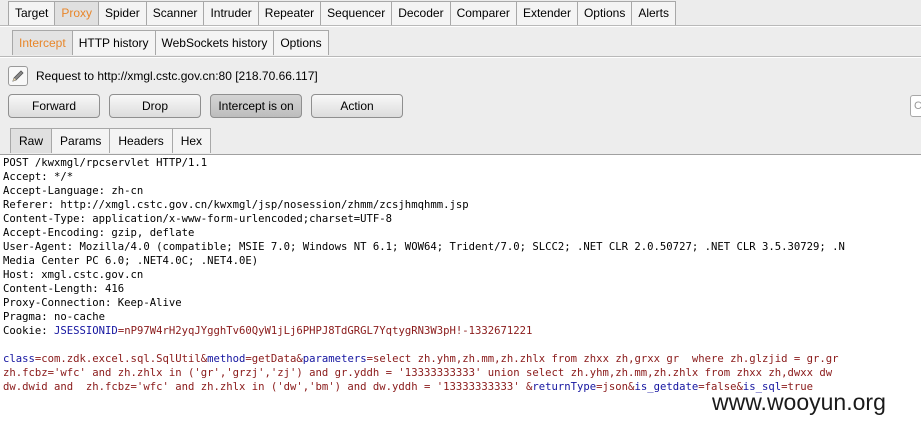  What do you see at coordinates (546, 13) in the screenshot?
I see `tab-extender: Extender` at bounding box center [546, 13].